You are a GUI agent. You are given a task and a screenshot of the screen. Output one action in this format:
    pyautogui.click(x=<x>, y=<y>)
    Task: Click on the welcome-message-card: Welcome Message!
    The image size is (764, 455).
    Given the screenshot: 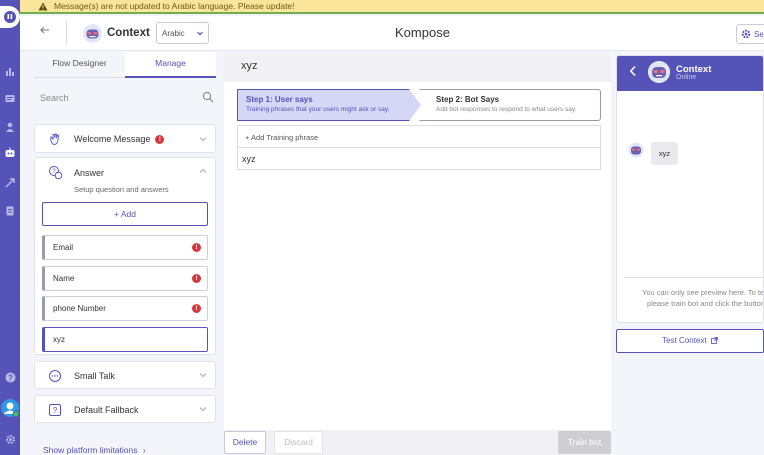 What is the action you would take?
    pyautogui.click(x=125, y=138)
    